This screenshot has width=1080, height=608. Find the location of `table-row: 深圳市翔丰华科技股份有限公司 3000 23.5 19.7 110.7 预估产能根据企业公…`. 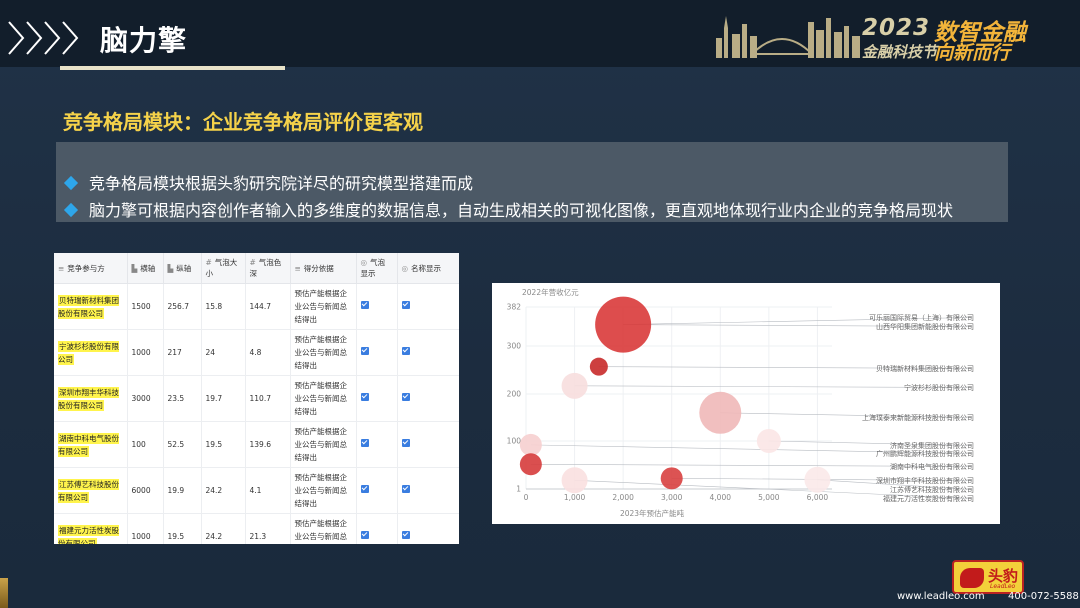

table-row: 深圳市翔丰华科技股份有限公司 3000 23.5 19.7 110.7 预估产能根据企业公… is located at coordinates (256, 398).